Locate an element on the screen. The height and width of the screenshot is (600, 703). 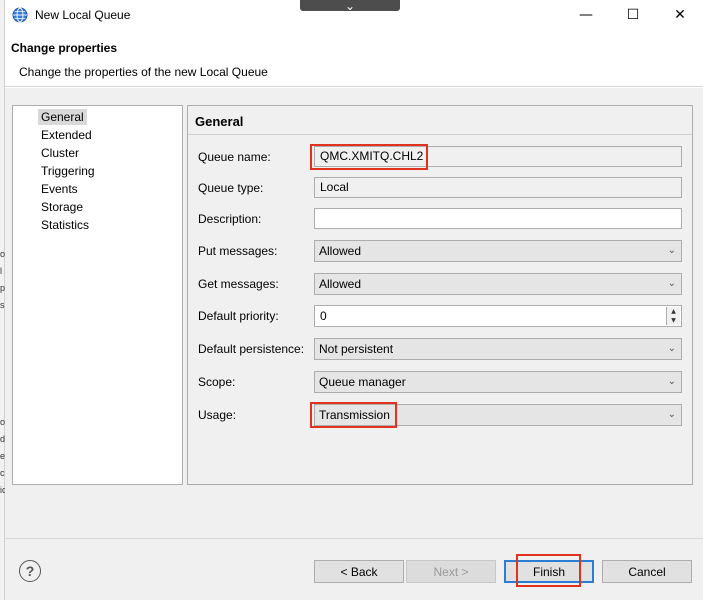
get-messages-value: Allowed is located at coordinates (340, 284).